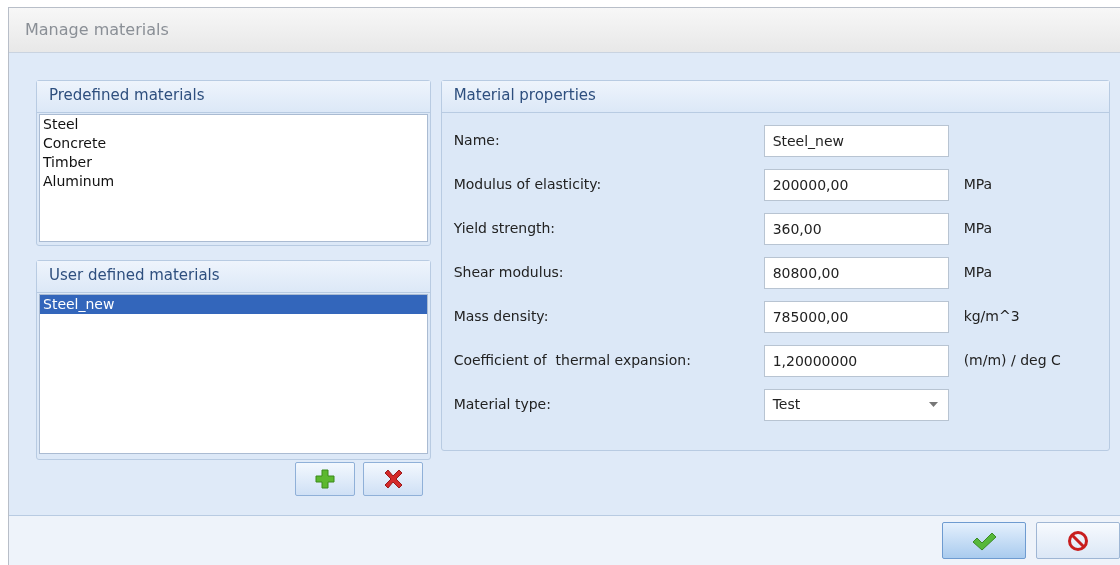 The height and width of the screenshot is (565, 1120). What do you see at coordinates (509, 272) in the screenshot?
I see `field-label: Shear modulus:` at bounding box center [509, 272].